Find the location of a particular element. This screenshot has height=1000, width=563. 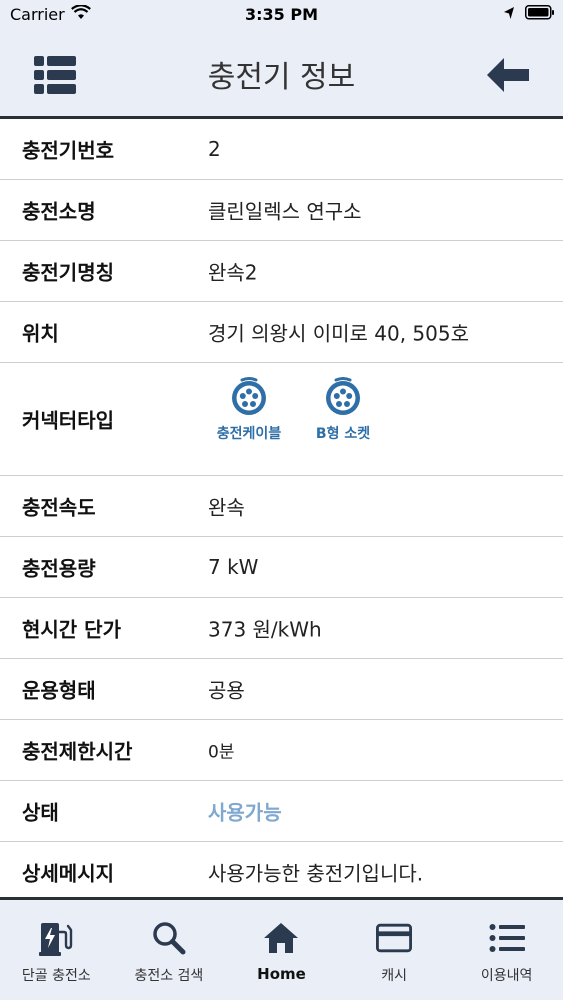

arrow-left-icon is located at coordinates (508, 75).